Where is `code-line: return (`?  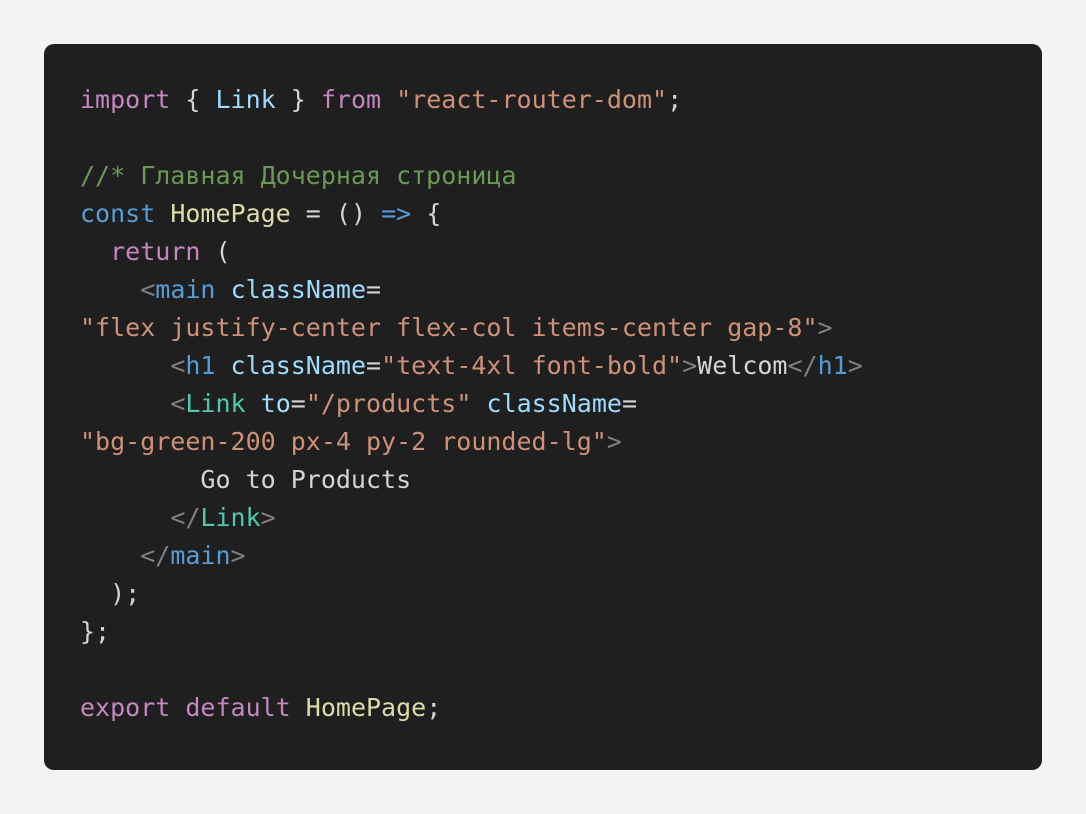 code-line: return ( is located at coordinates (471, 252).